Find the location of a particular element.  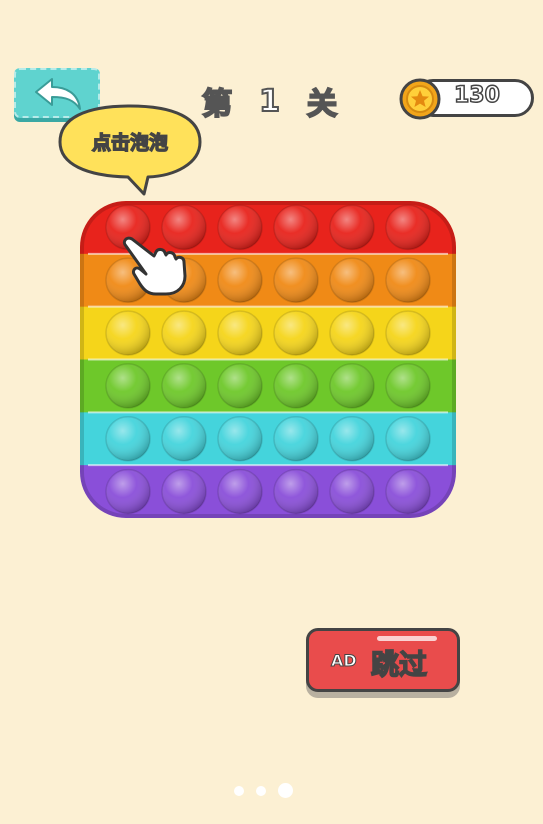

ad-skip-button: AD 跳过 is located at coordinates (383, 660).